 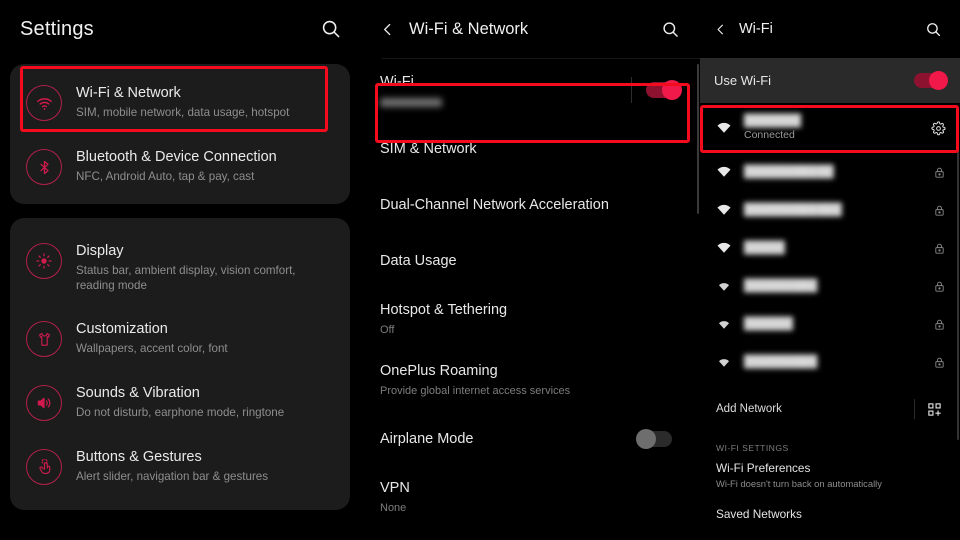 I want to click on list-item: ██████, so click(x=830, y=324).